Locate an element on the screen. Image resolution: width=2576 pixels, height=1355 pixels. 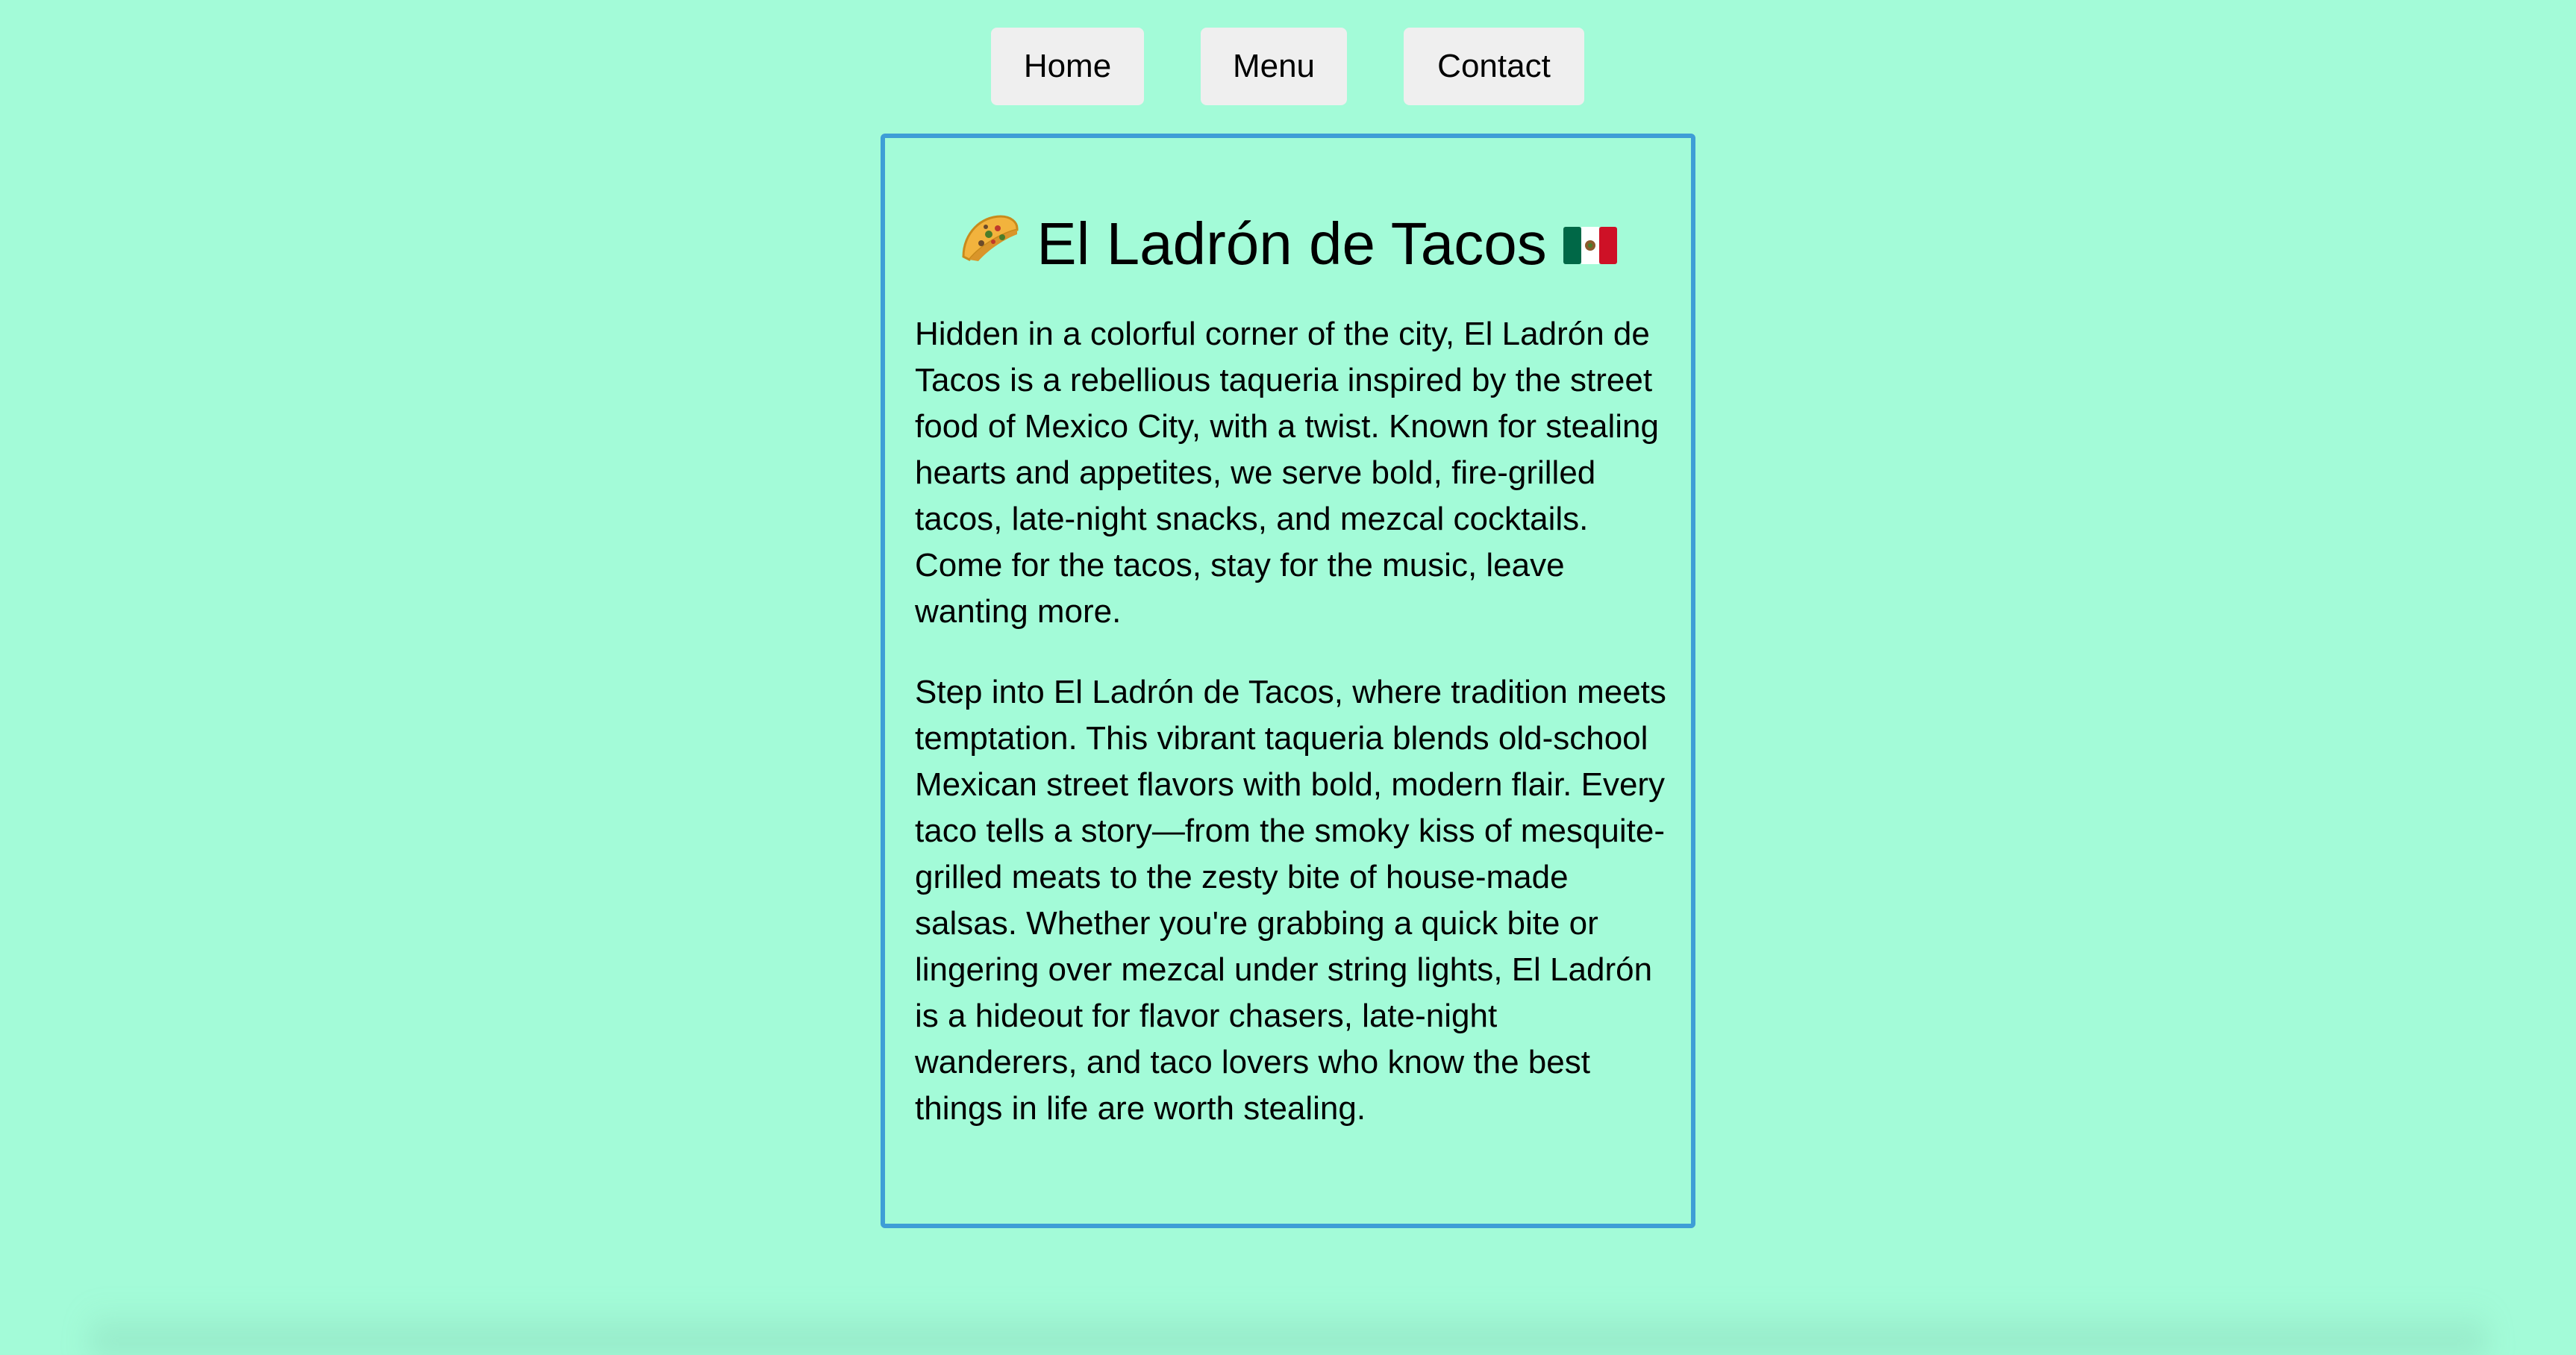
menu-button: Menu is located at coordinates (1274, 67).